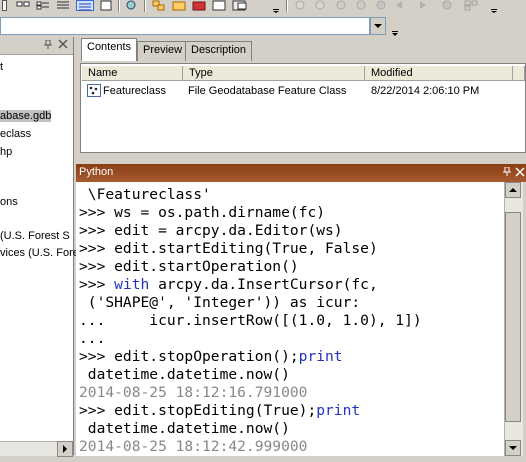 The width and height of the screenshot is (526, 462). I want to click on tab-preview: Preview, so click(163, 51).